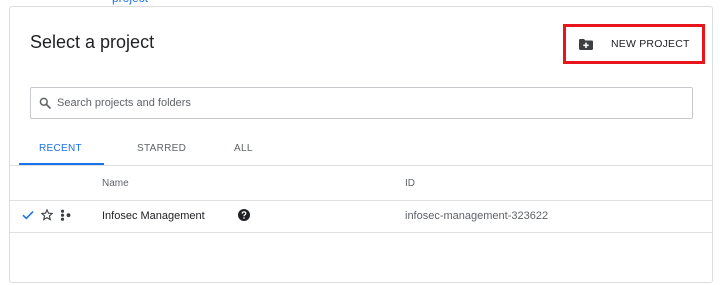 The width and height of the screenshot is (720, 285). I want to click on search-box, so click(361, 103).